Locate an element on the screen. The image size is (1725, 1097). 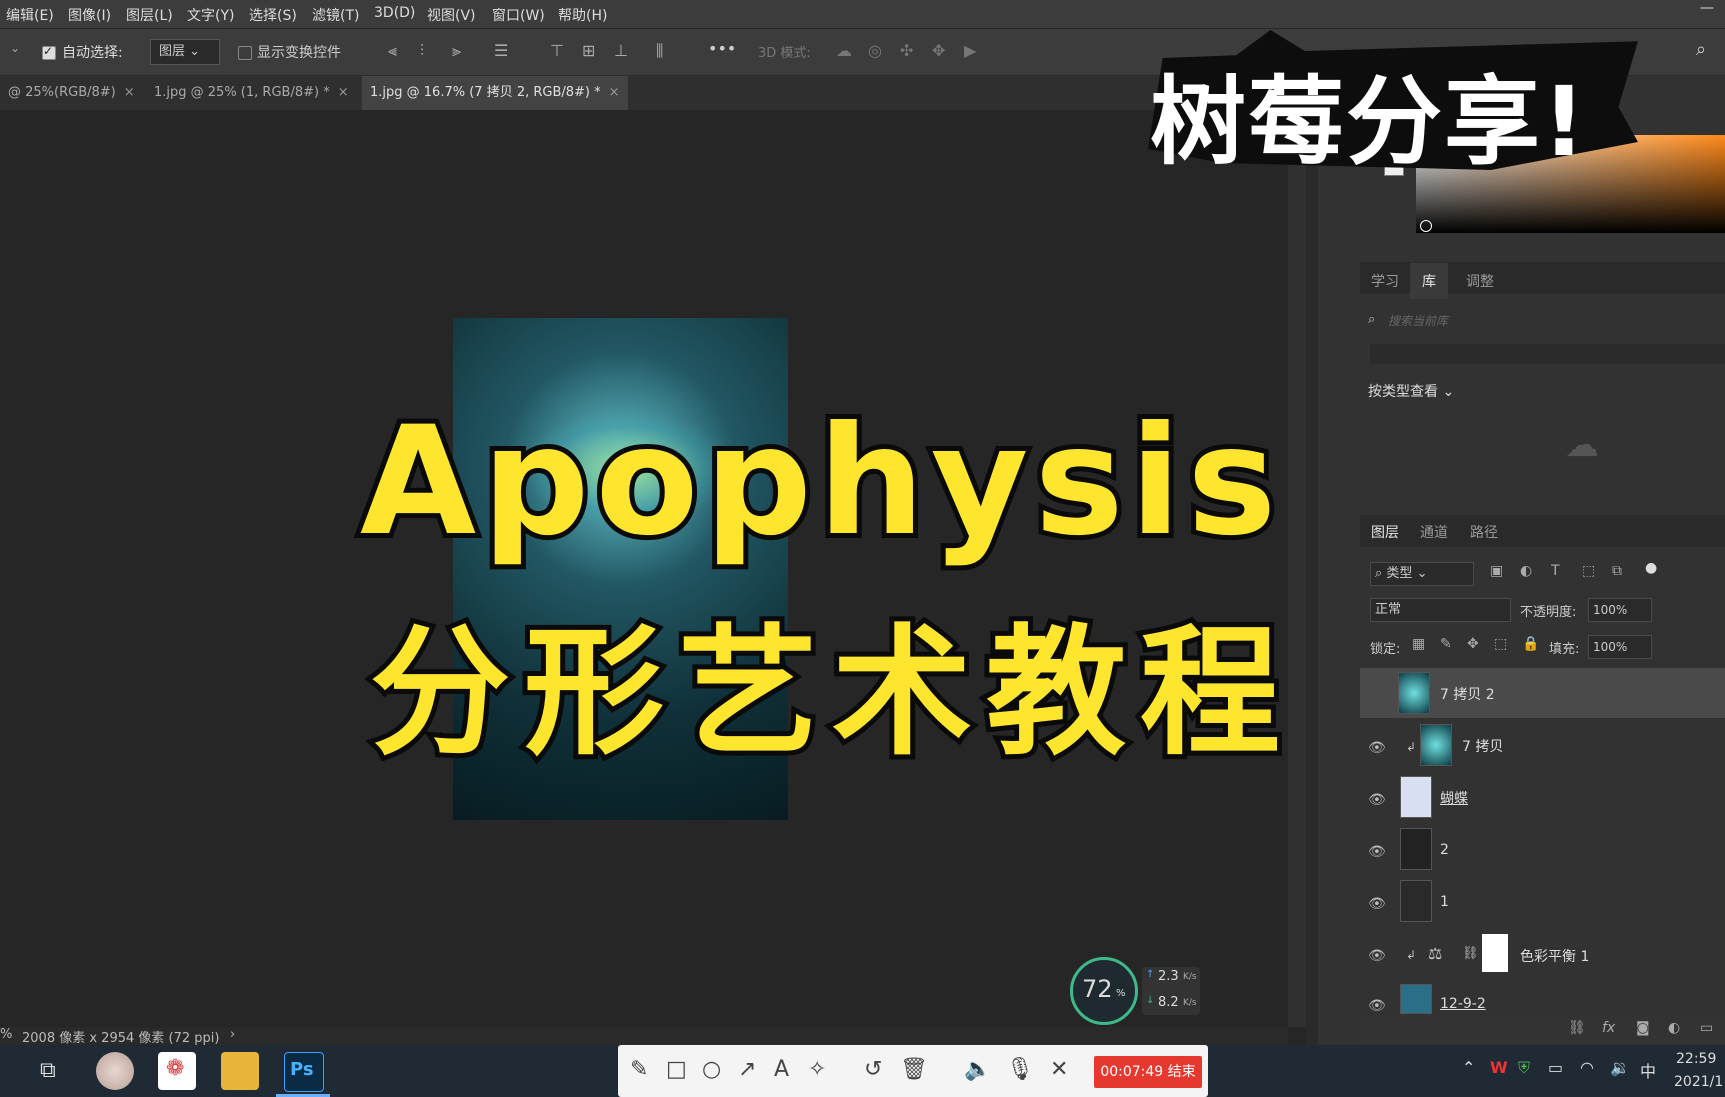
lock-position-icon: ✥ is located at coordinates (1473, 644).